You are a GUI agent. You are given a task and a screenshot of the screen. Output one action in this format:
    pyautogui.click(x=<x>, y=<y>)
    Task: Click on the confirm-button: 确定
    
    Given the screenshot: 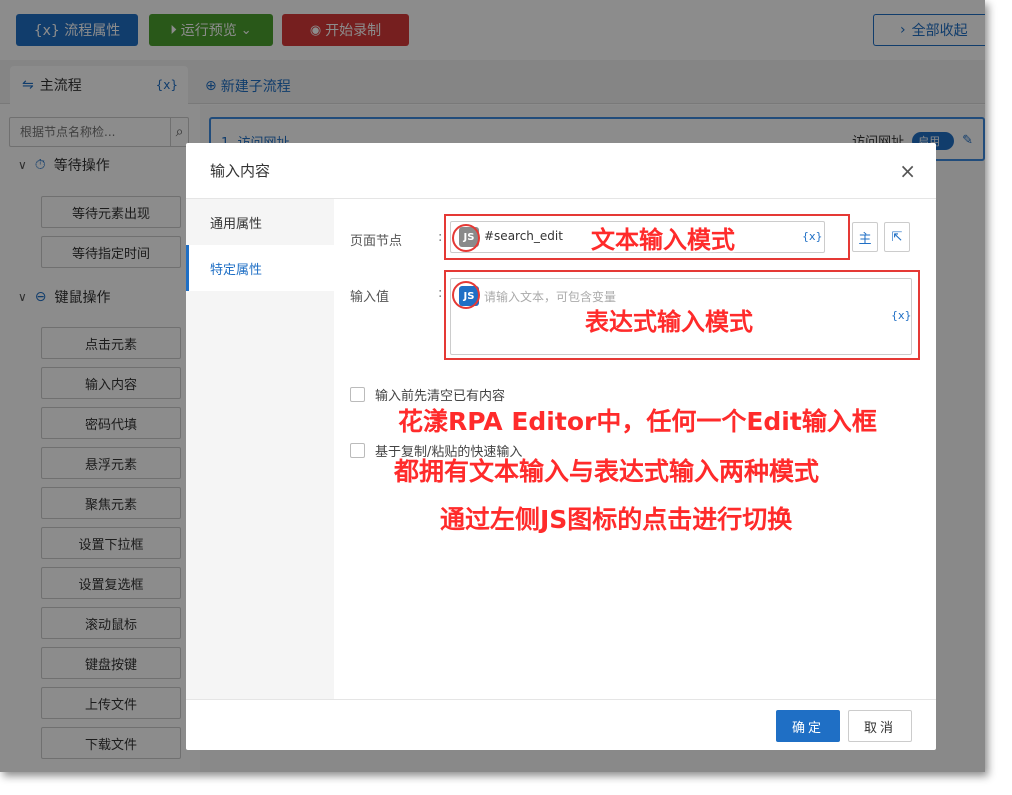 What is the action you would take?
    pyautogui.click(x=808, y=726)
    